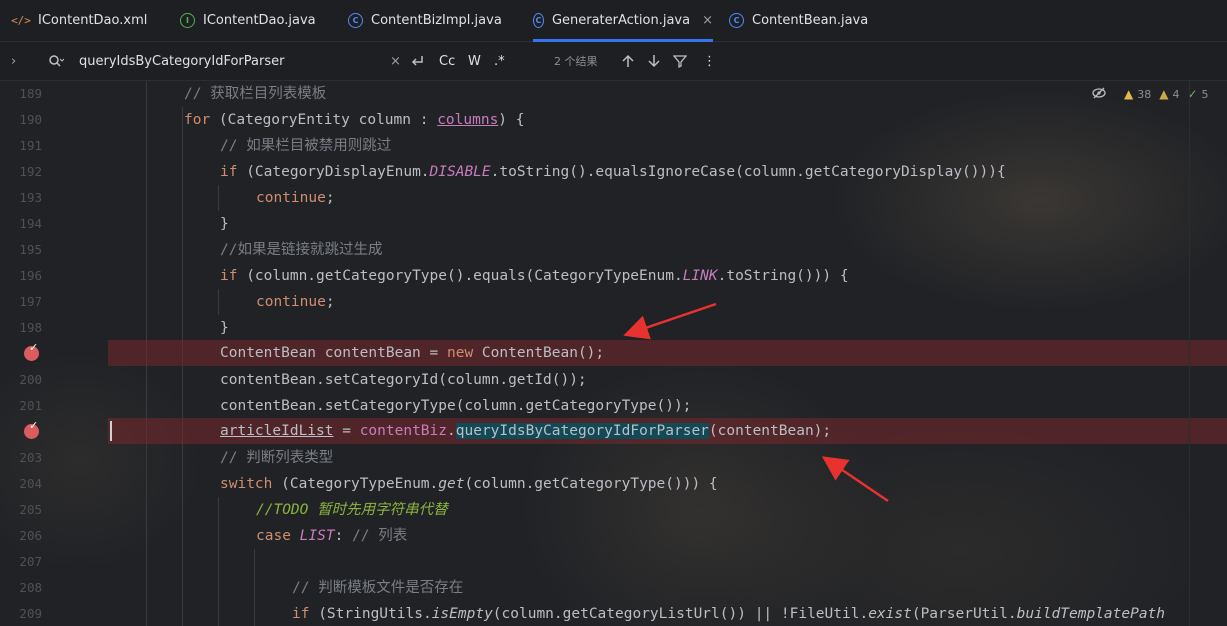 The image size is (1227, 626). What do you see at coordinates (187, 20) in the screenshot?
I see `interface-file-icon: I` at bounding box center [187, 20].